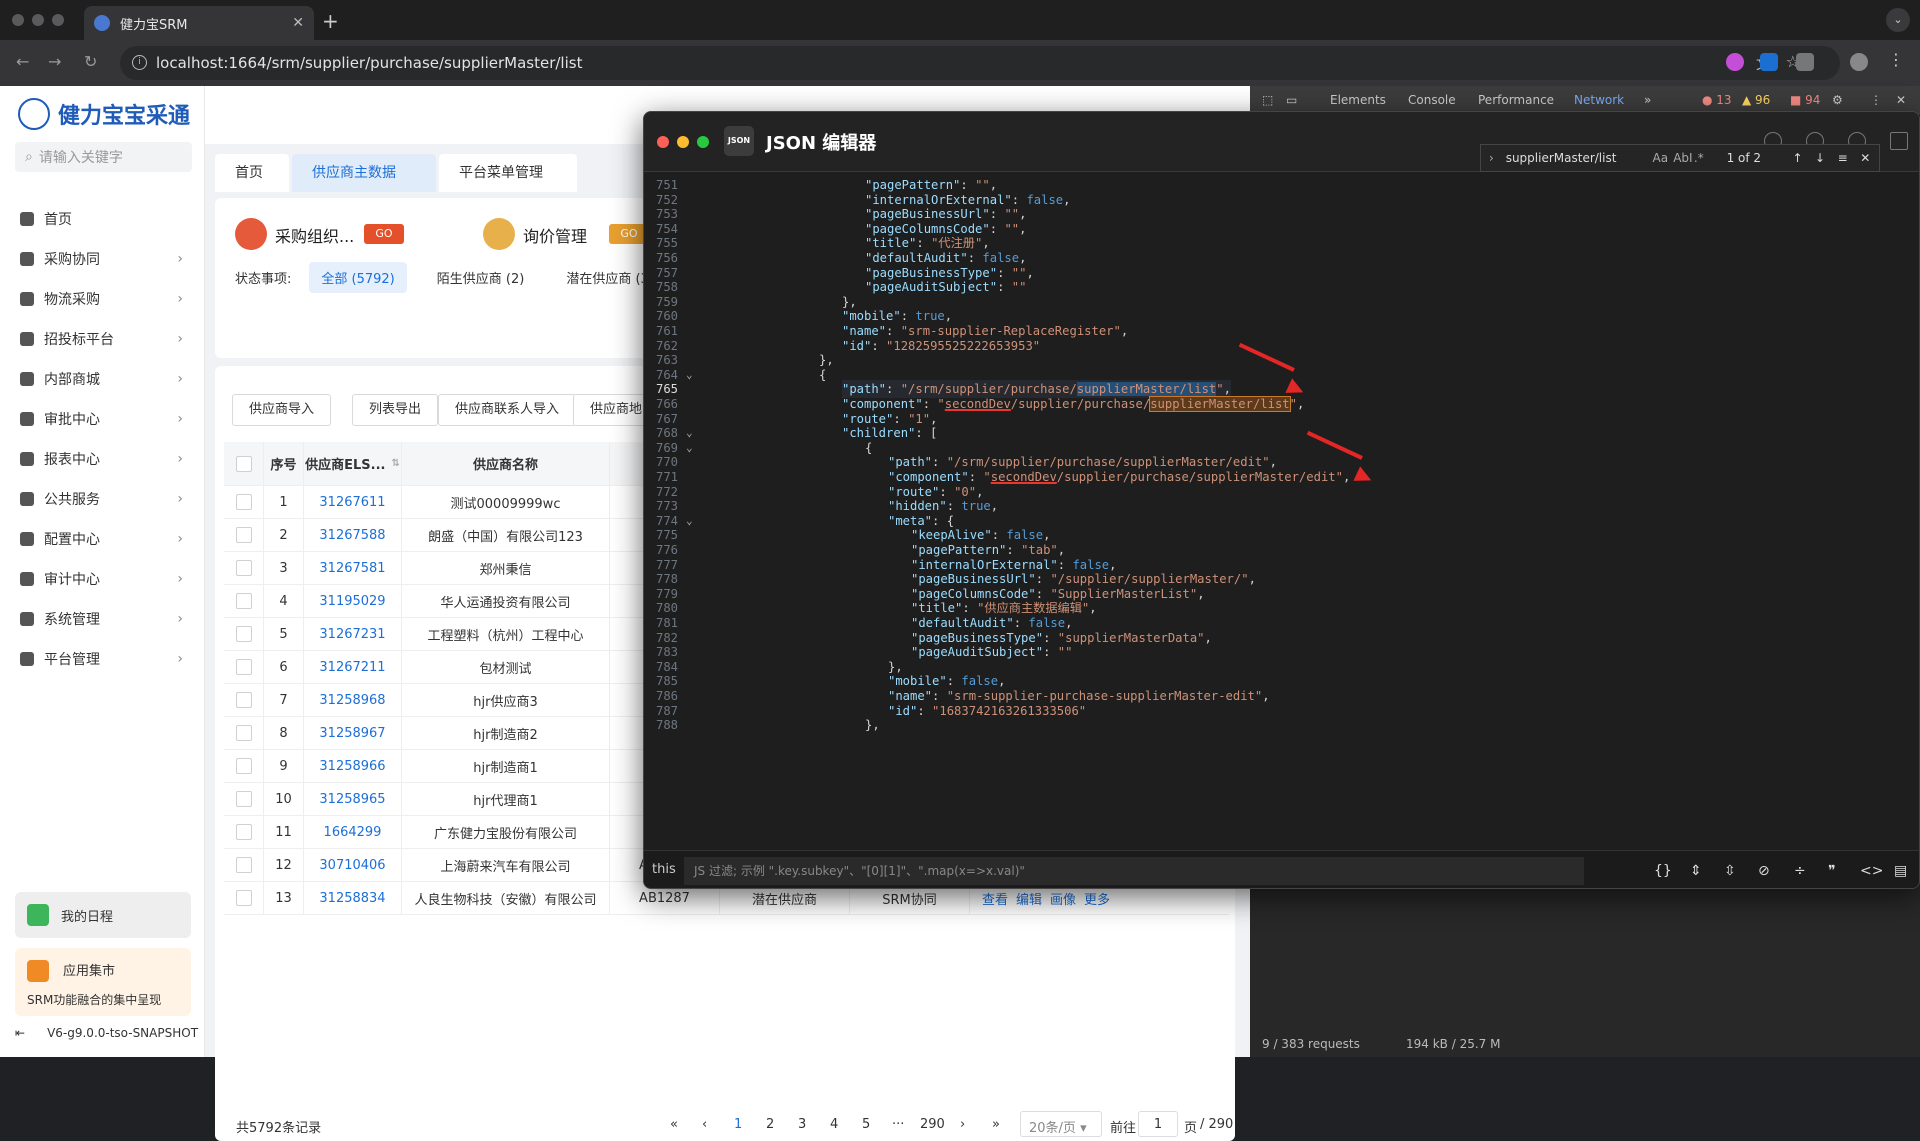  What do you see at coordinates (139, 62) in the screenshot?
I see `site-info-icon: i` at bounding box center [139, 62].